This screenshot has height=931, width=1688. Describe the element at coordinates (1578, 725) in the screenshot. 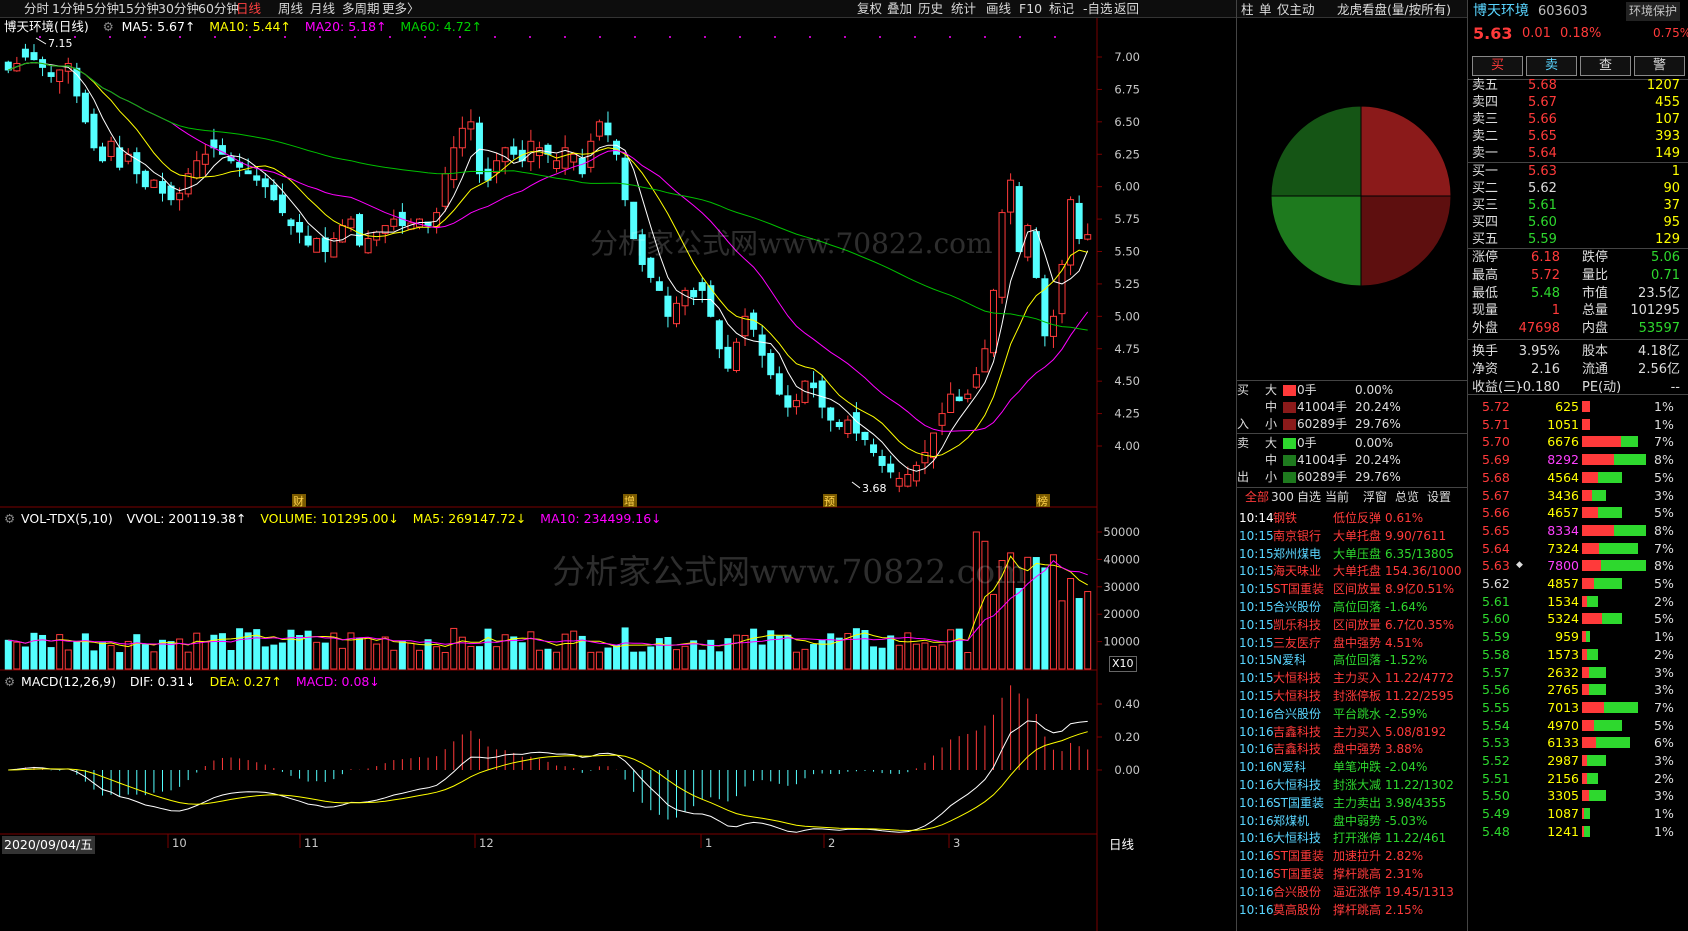

I see `price-ladder-row: 5.54 4970 5%` at that location.